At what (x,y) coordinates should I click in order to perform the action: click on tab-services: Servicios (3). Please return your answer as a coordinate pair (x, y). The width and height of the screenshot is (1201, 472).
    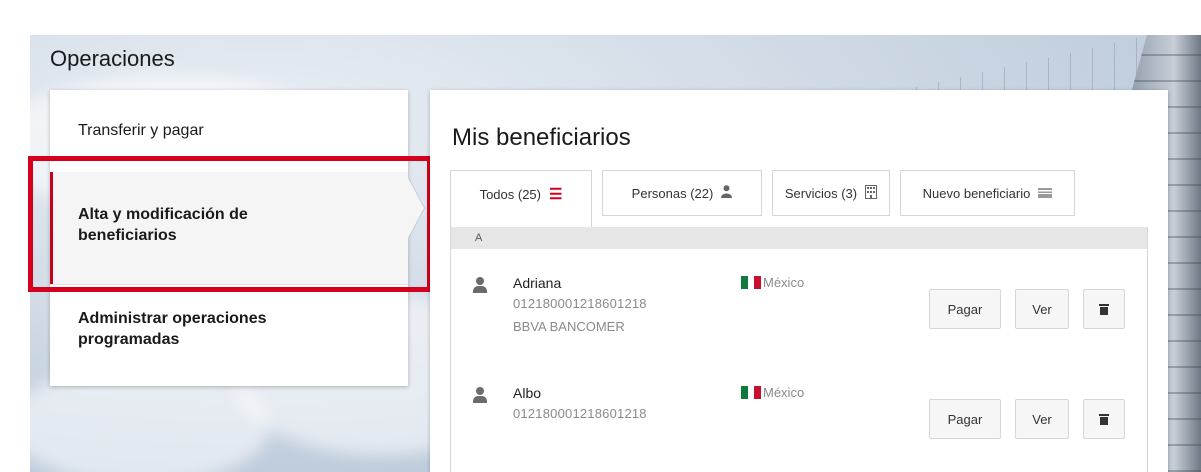
    Looking at the image, I should click on (831, 193).